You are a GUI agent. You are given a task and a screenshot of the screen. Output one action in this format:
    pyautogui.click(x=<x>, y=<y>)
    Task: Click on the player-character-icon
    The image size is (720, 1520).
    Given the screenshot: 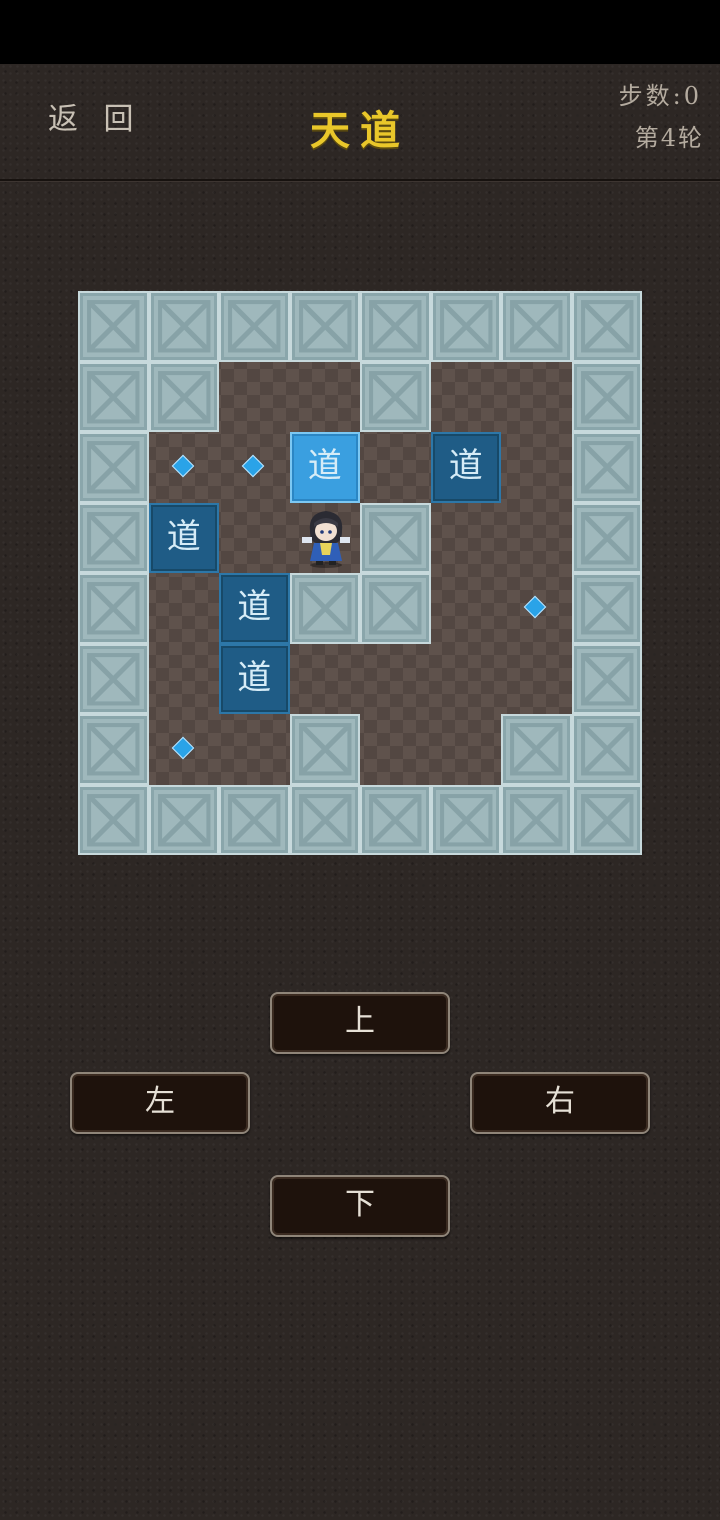 What is the action you would take?
    pyautogui.click(x=325, y=538)
    